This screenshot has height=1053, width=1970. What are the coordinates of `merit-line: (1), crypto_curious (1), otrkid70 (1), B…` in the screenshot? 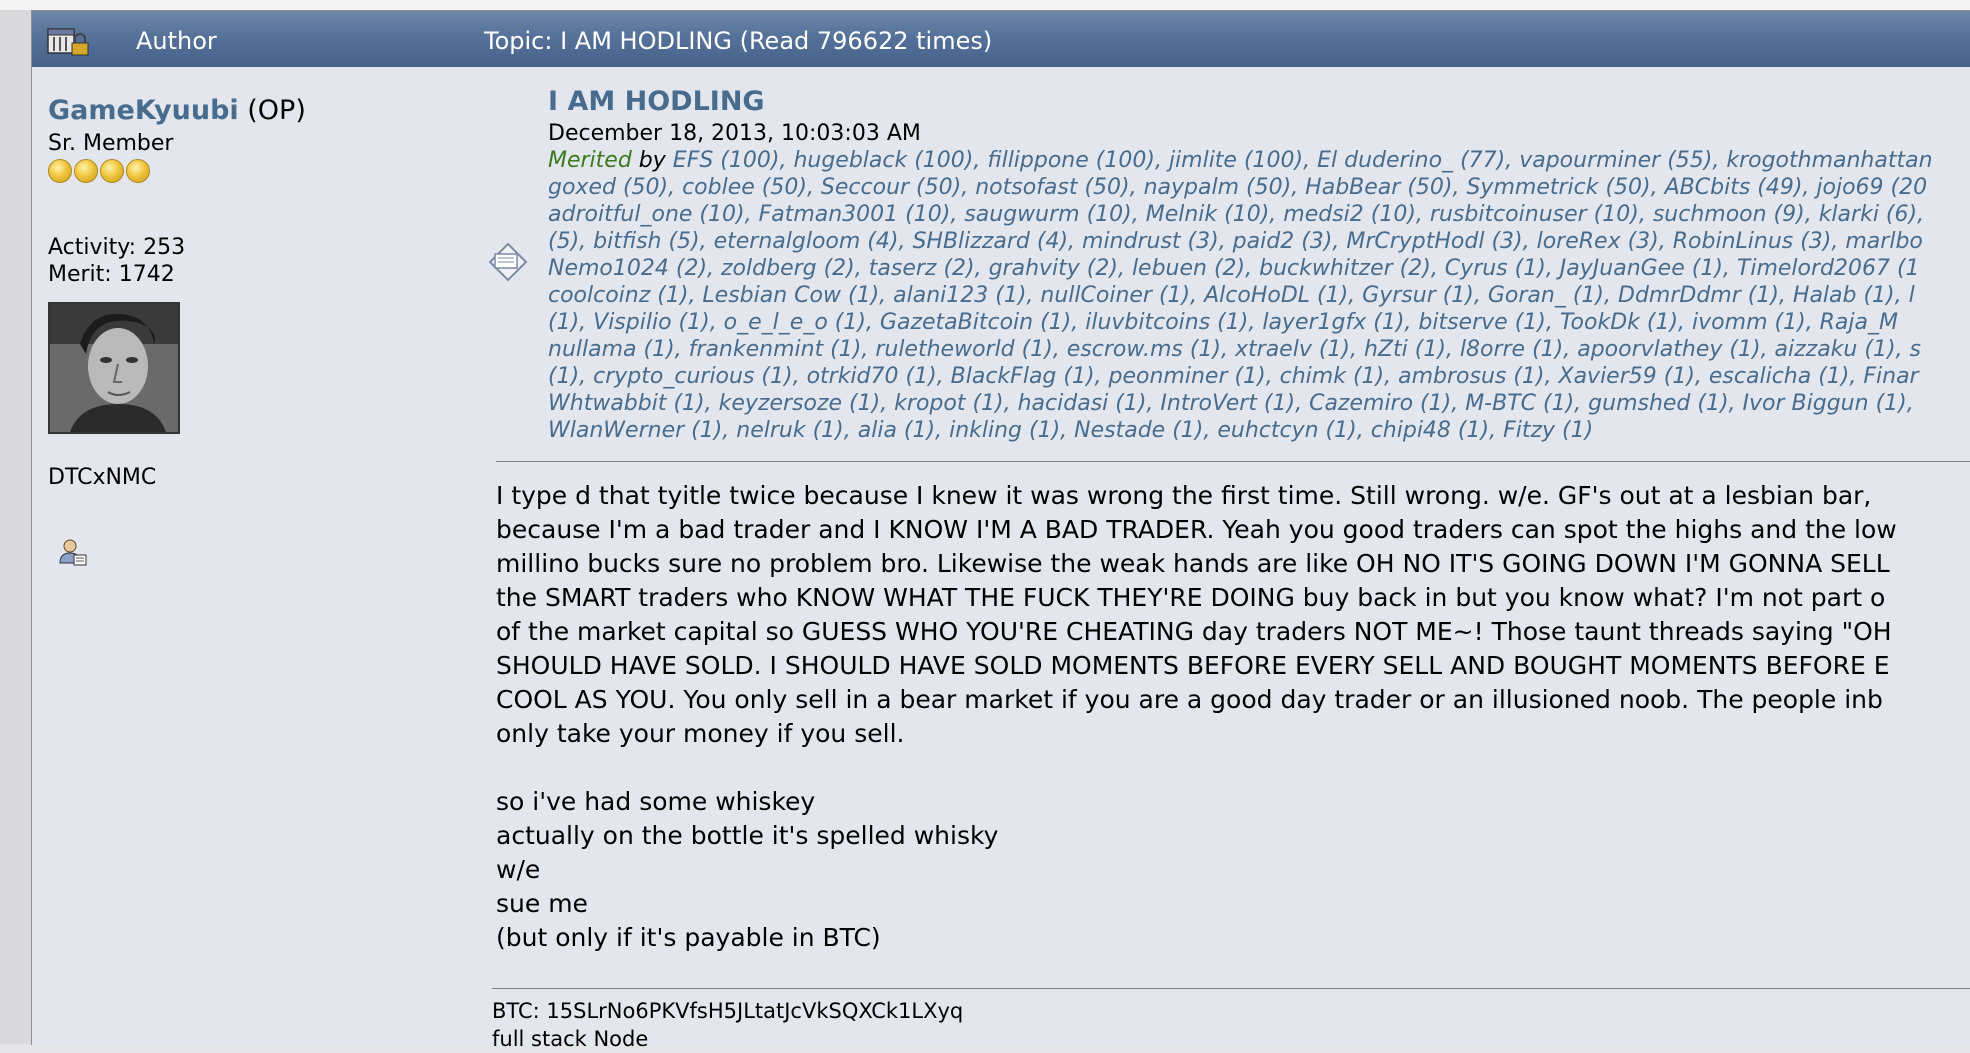 It's located at (1259, 376).